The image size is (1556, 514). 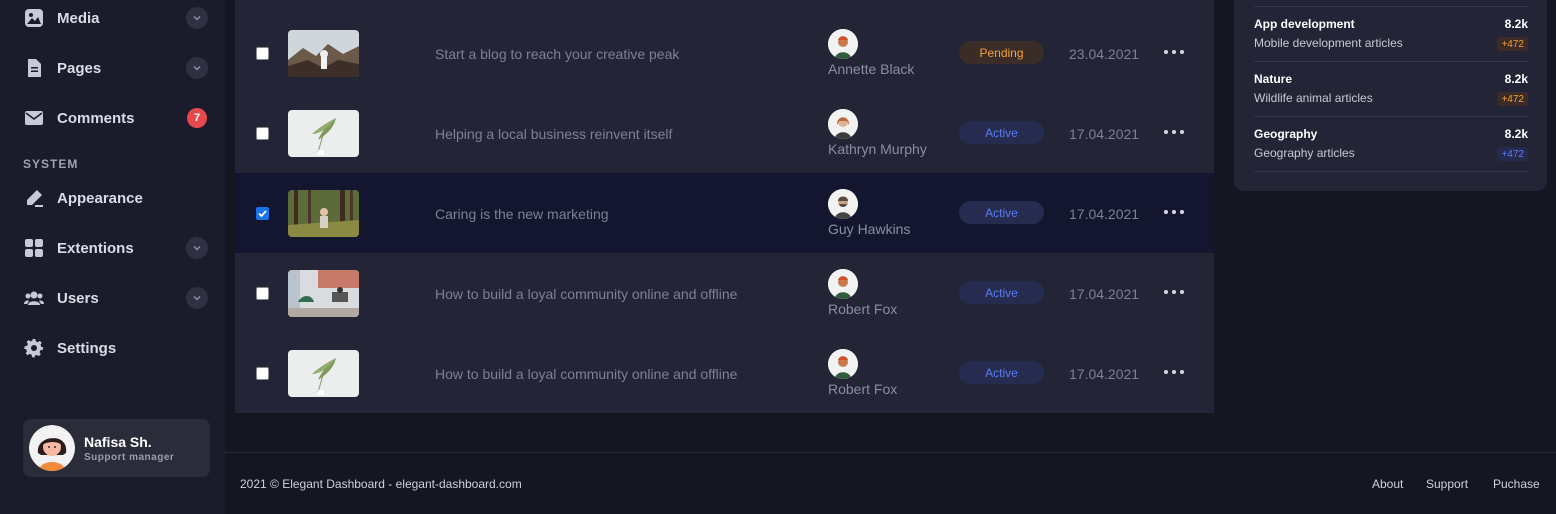 I want to click on sidebar-item-appearance: Appearance, so click(x=115, y=198).